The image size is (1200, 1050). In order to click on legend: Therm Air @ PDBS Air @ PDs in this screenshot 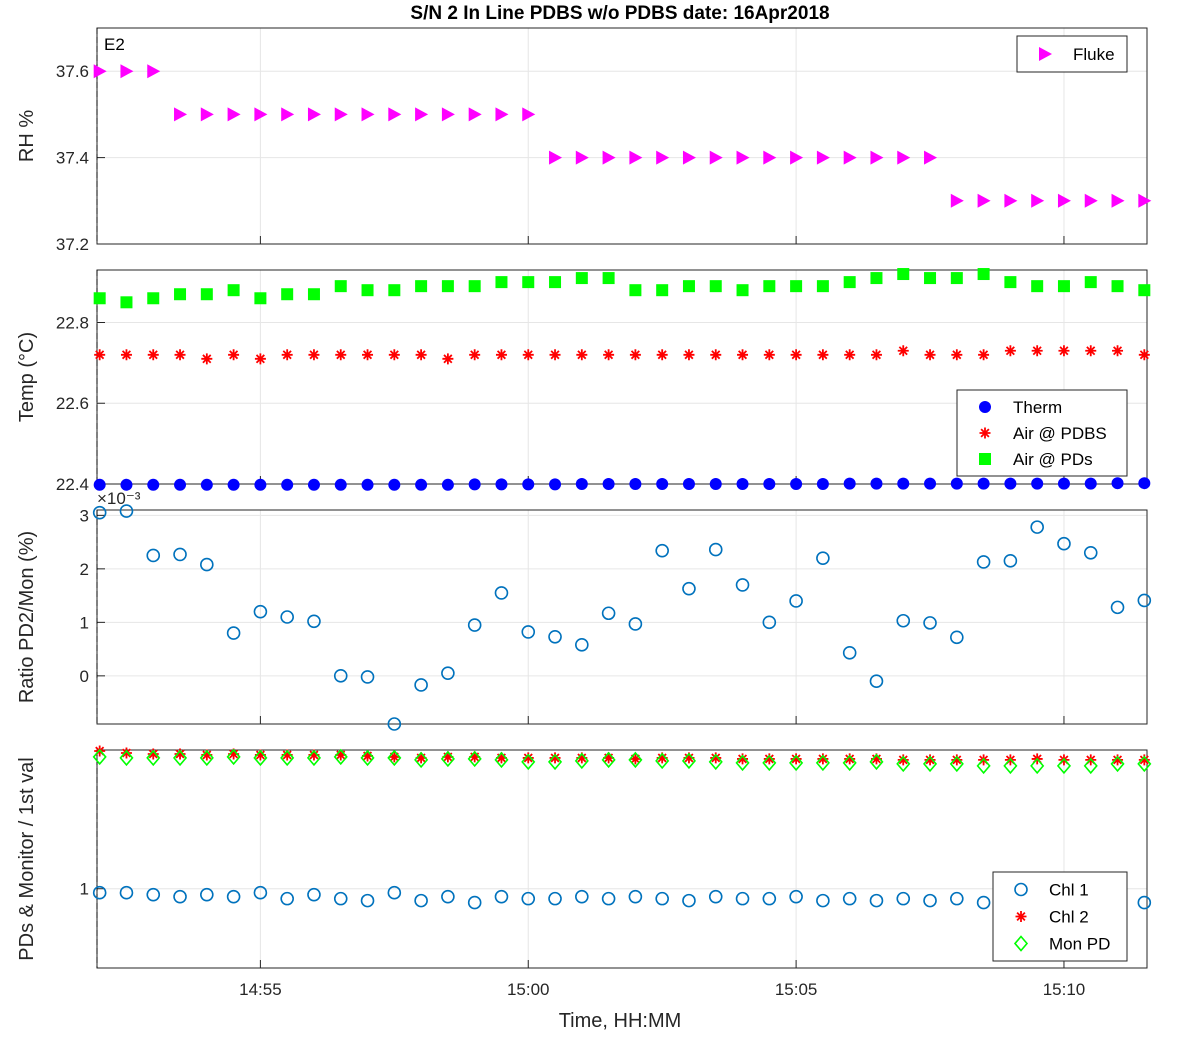, I will do `click(1042, 433)`.